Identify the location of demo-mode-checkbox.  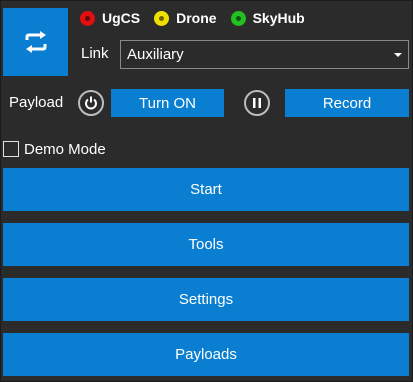
(11, 149).